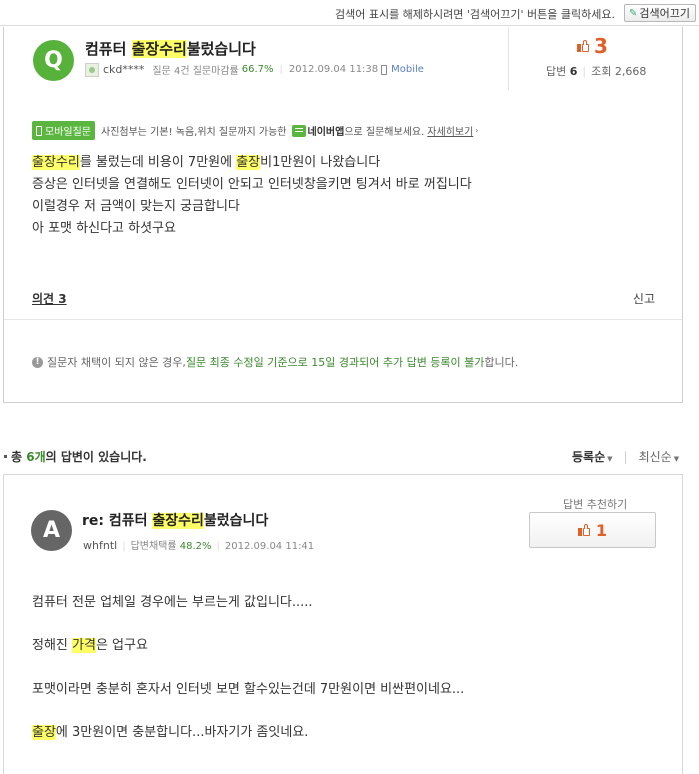 The height and width of the screenshot is (774, 699). Describe the element at coordinates (474, 14) in the screenshot. I see `search-highlight-message: 검색어 표시를 해제하시려면 '검색어끄기' 버튼을 클릭하세요.` at that location.